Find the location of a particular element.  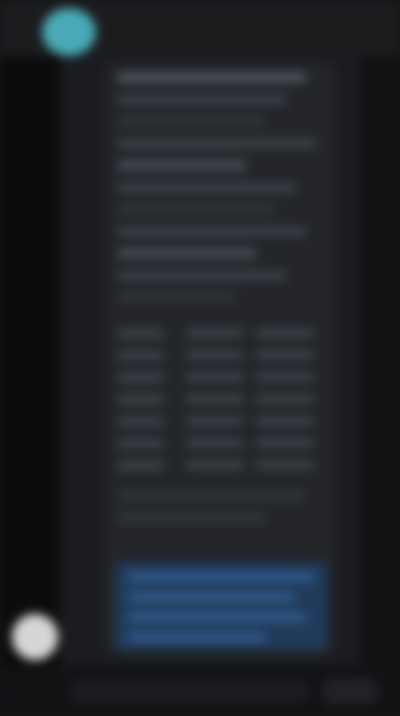

highlighted-block is located at coordinates (221, 606).